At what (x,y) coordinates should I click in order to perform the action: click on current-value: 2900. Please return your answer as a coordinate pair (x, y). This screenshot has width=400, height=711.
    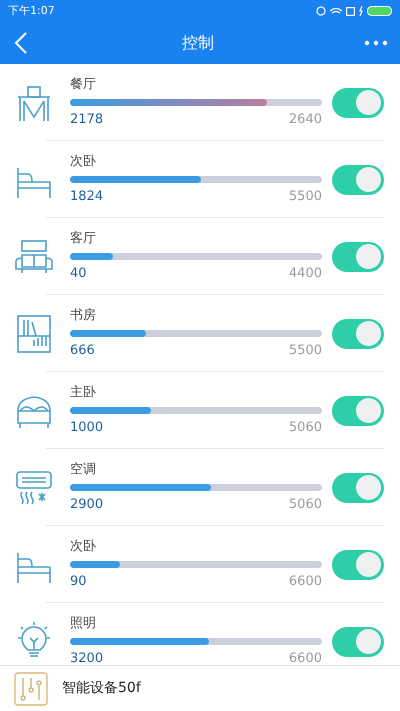
    Looking at the image, I should click on (87, 505).